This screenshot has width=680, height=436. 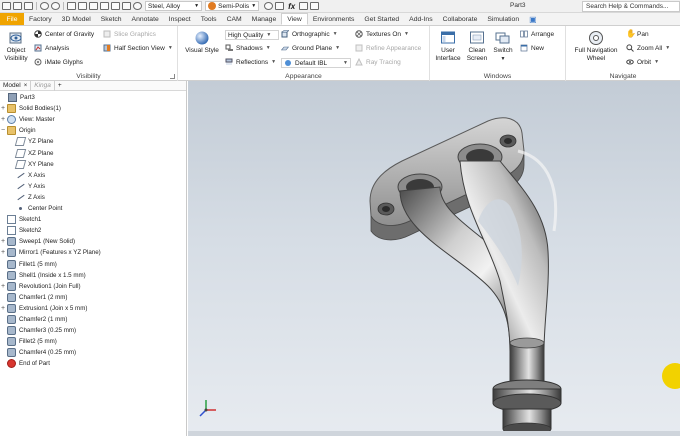 I want to click on ground-plane-button: Ground Plane ▼, so click(x=310, y=48).